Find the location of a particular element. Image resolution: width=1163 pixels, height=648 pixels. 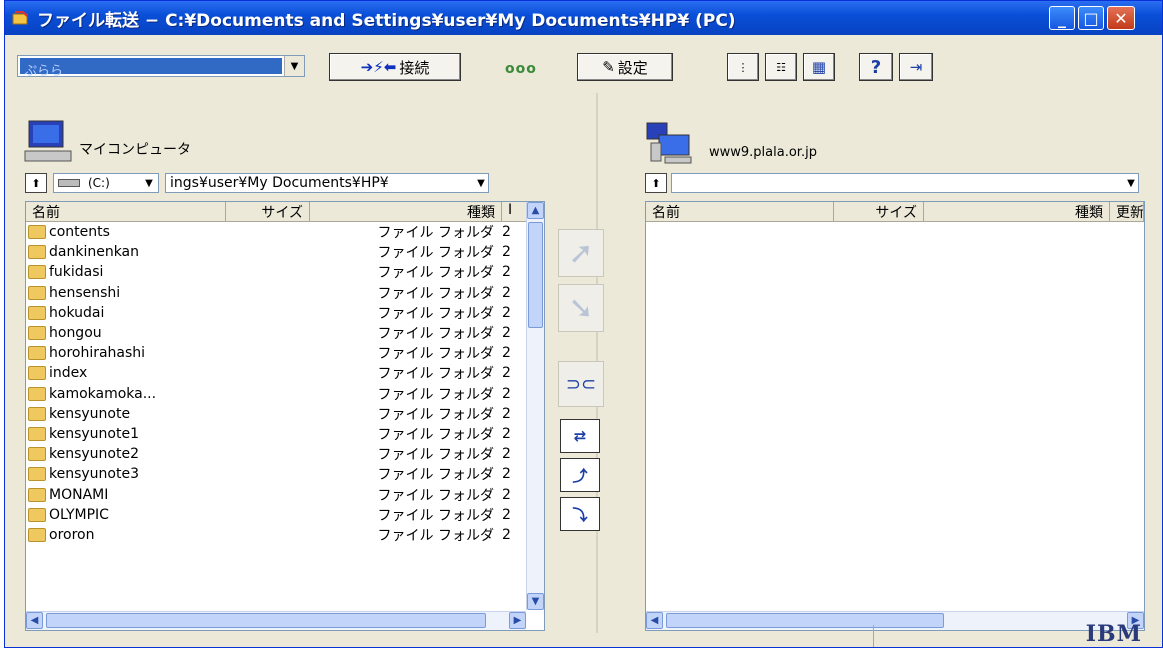

edit-icon: ✎ is located at coordinates (608, 67).